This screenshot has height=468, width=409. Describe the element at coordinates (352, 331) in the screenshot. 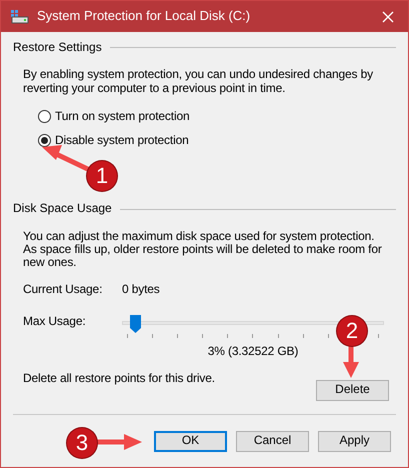

I see `step-number: 2` at that location.